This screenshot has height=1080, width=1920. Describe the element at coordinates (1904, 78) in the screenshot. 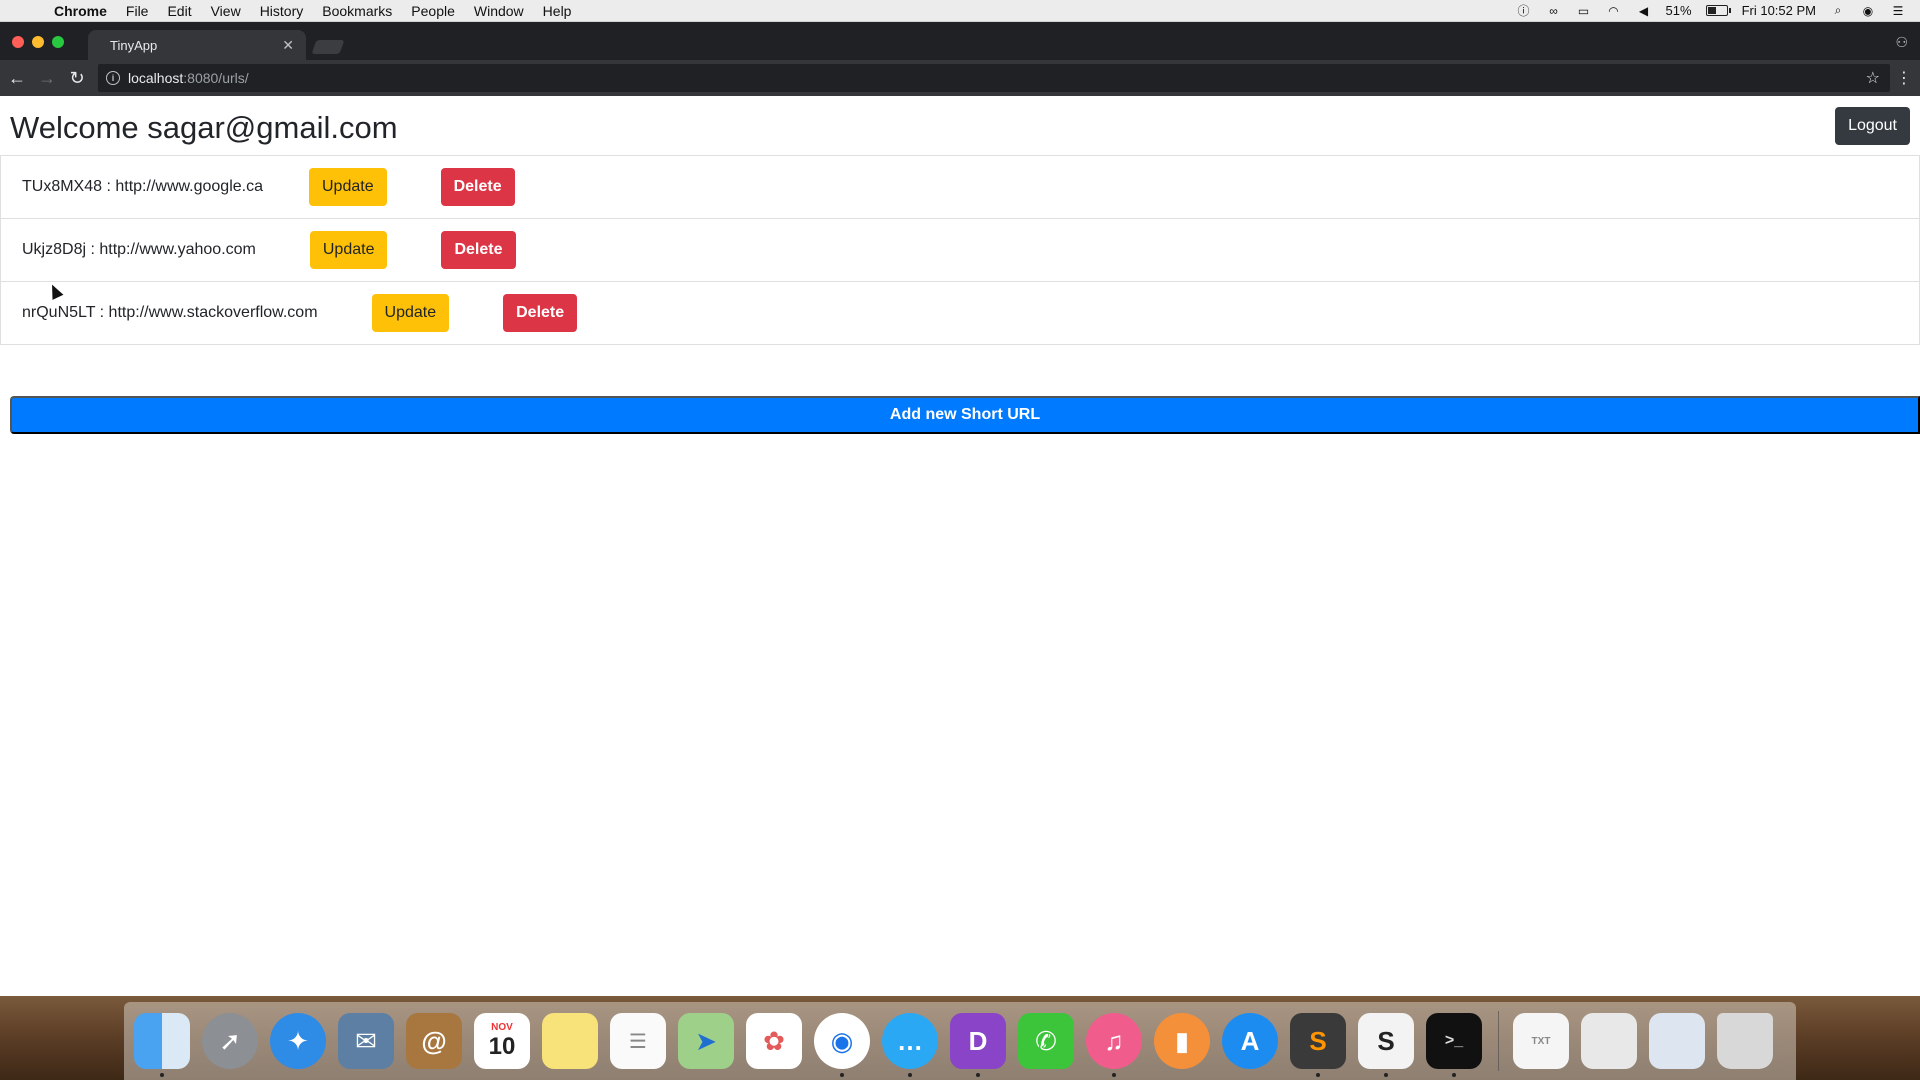

I see `chrome-menu-icon: ⋮` at that location.